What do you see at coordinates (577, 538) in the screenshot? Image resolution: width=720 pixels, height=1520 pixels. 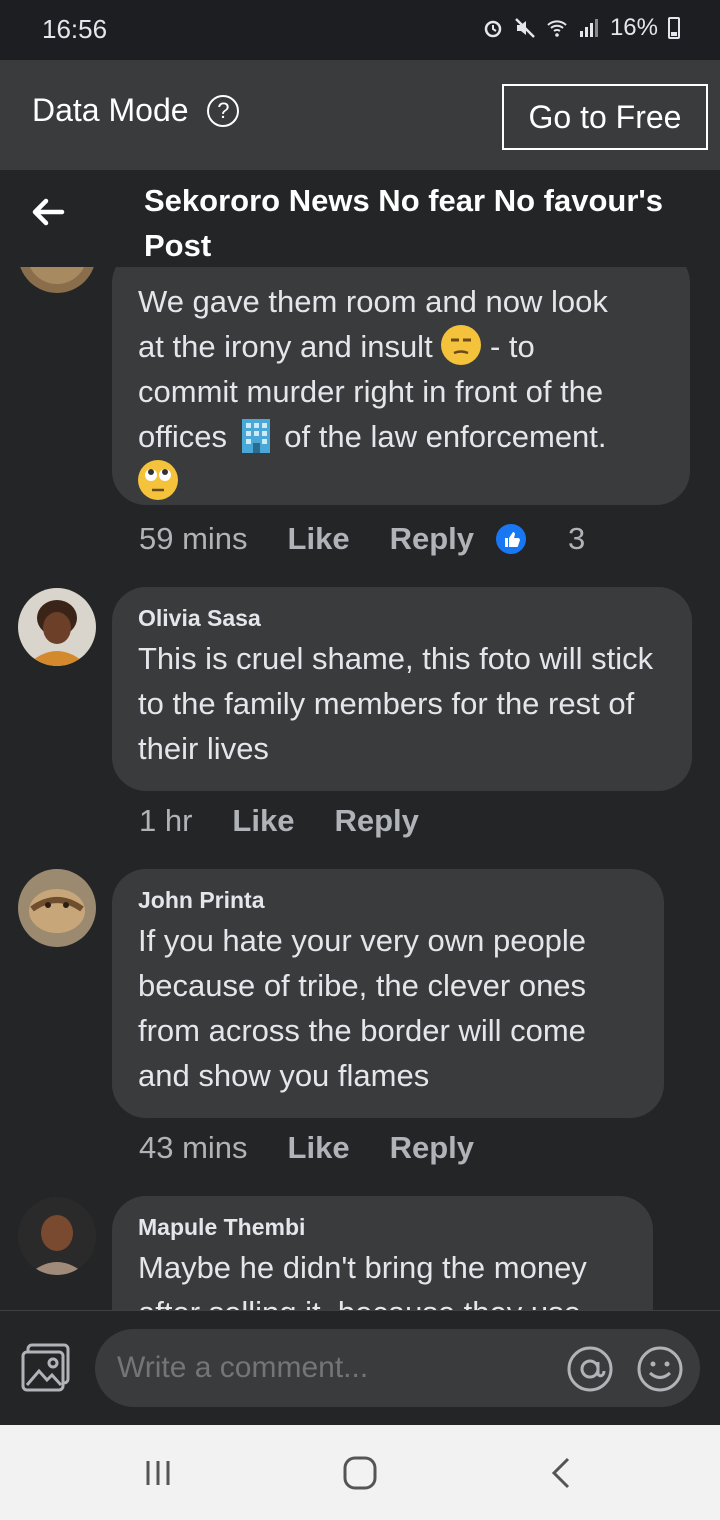 I see `reaction-count: 3` at bounding box center [577, 538].